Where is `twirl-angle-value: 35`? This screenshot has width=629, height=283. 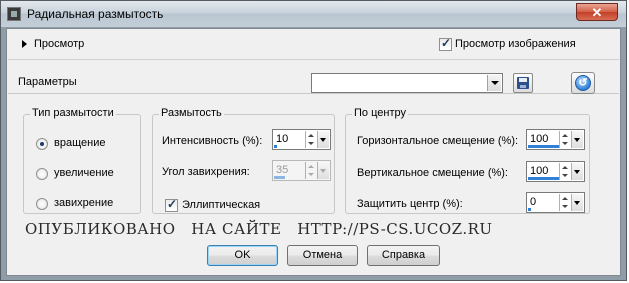 twirl-angle-value: 35 is located at coordinates (282, 170).